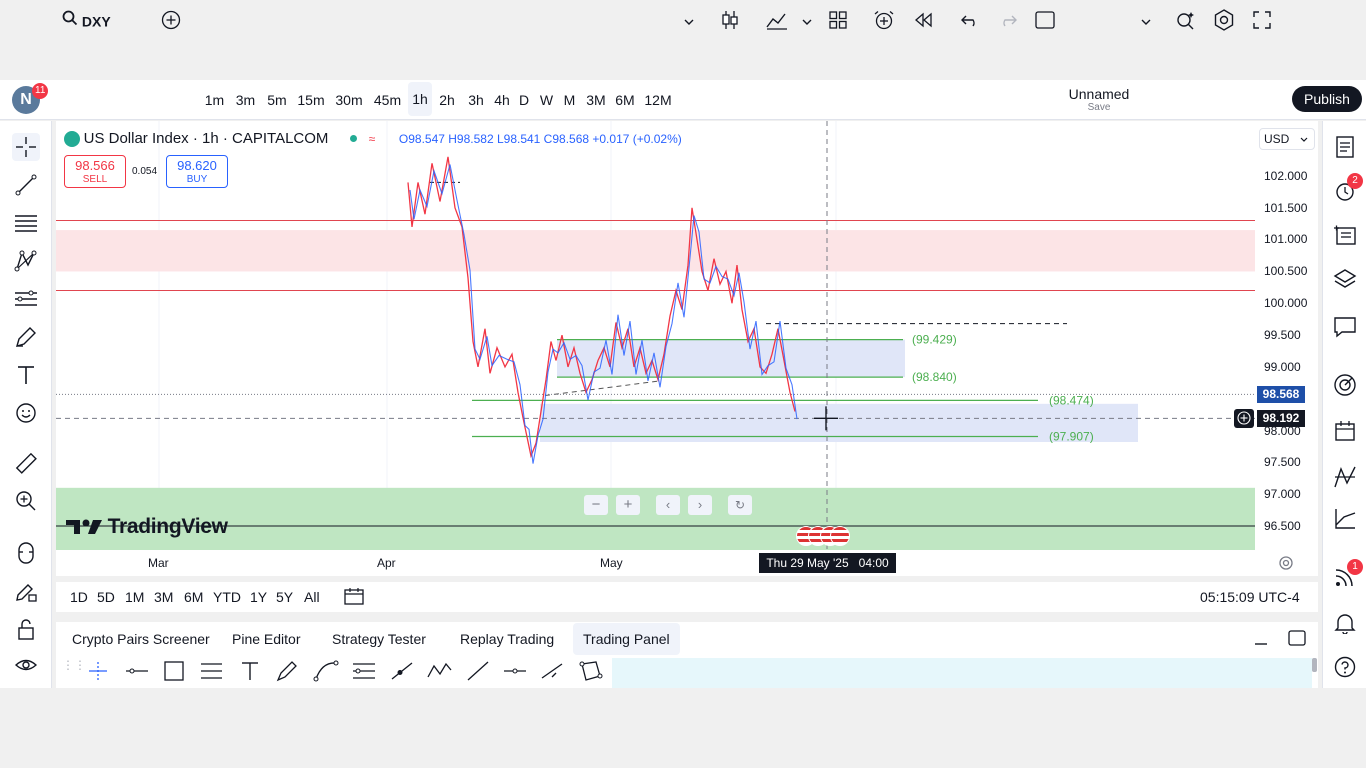  What do you see at coordinates (884, 20) in the screenshot?
I see `alert-button` at bounding box center [884, 20].